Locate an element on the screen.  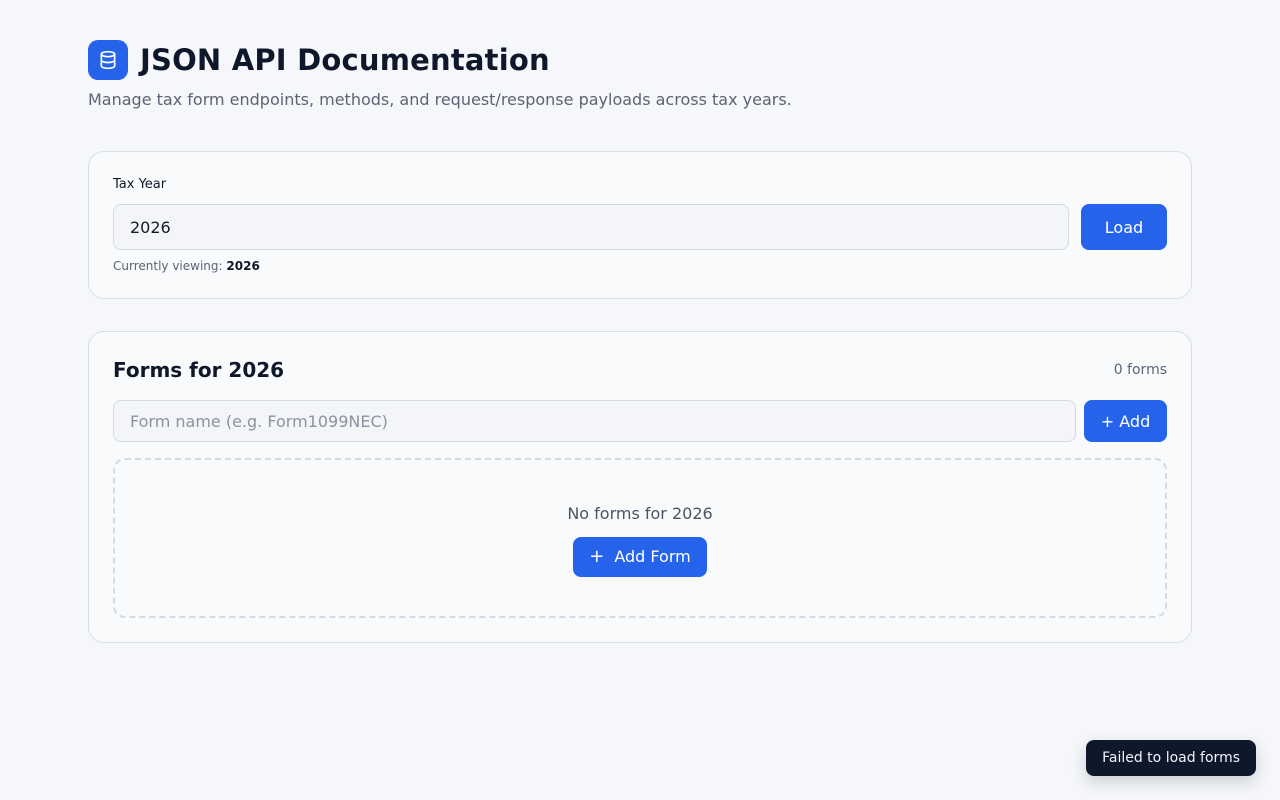
tax-year-input is located at coordinates (591, 227).